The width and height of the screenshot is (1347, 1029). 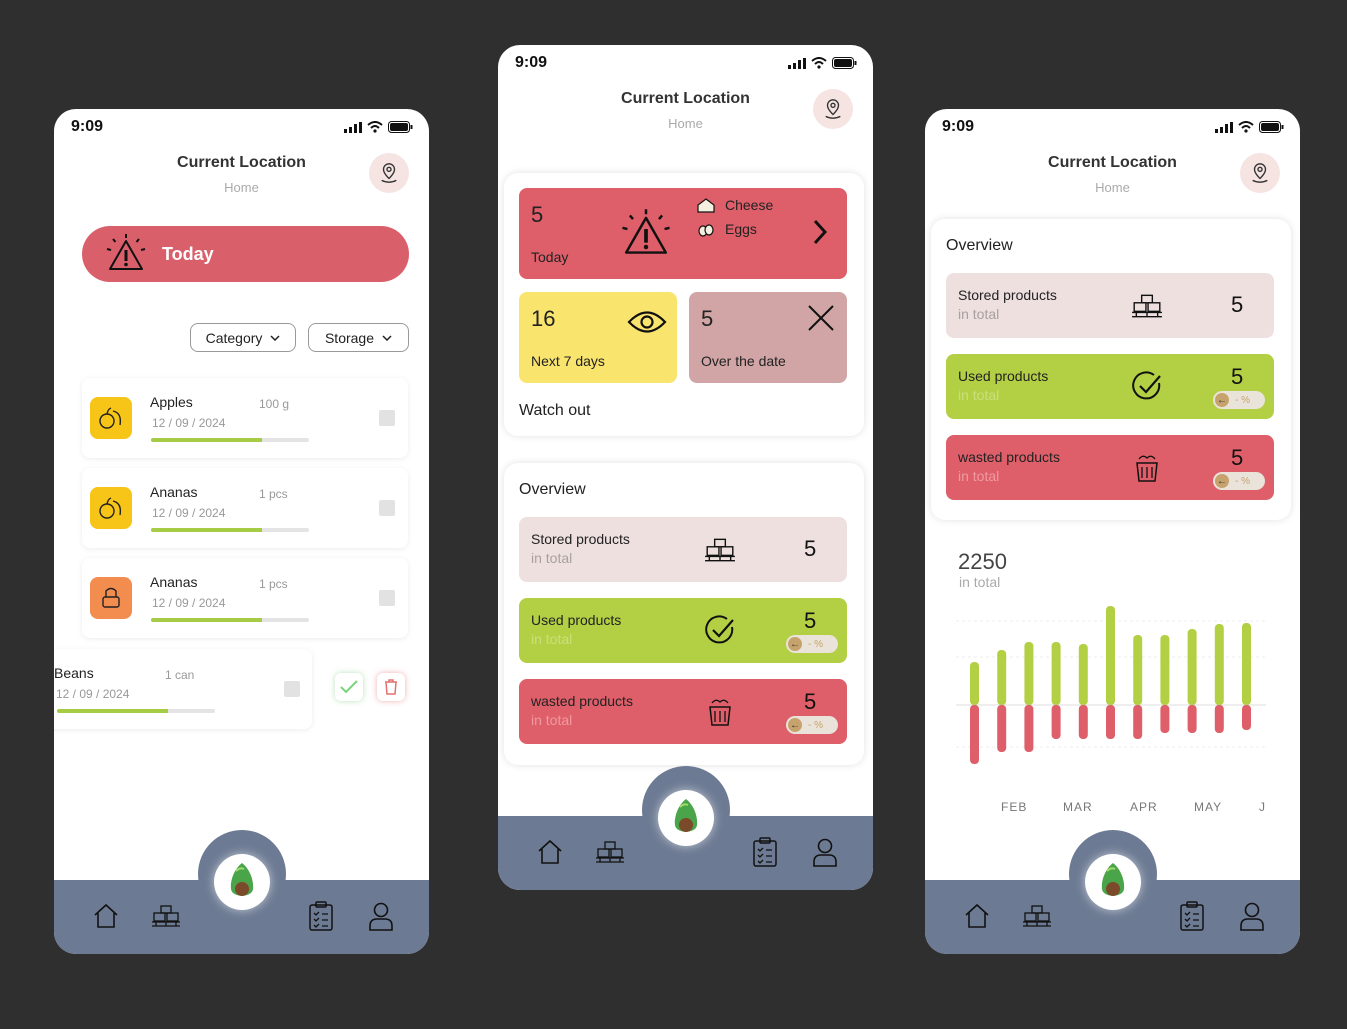 What do you see at coordinates (543, 318) in the screenshot?
I see `next-7-days-count: 16` at bounding box center [543, 318].